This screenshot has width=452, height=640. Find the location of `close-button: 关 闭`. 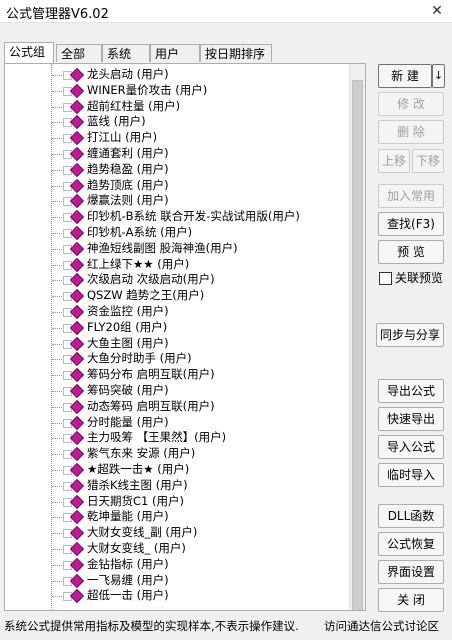

close-button: 关 闭 is located at coordinates (411, 600).